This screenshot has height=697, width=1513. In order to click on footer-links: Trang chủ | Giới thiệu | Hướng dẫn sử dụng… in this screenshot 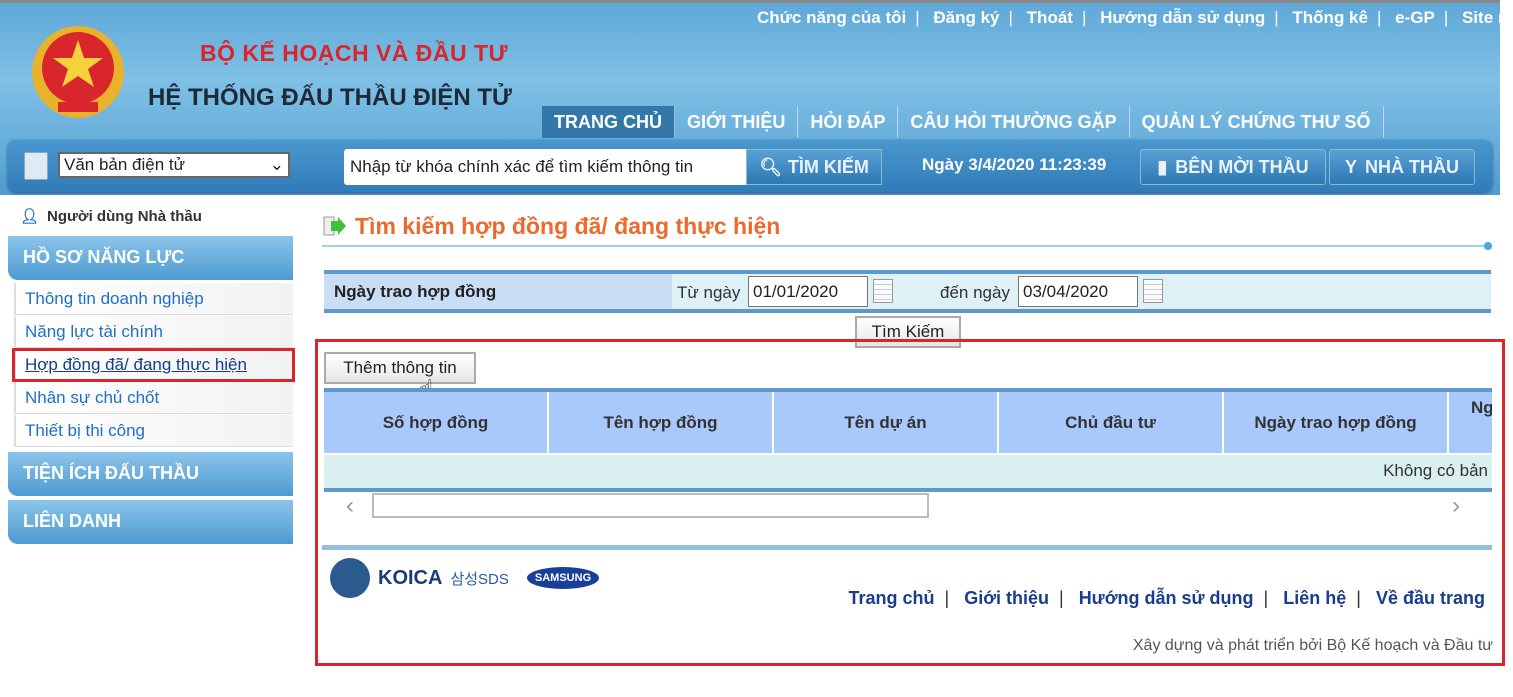, I will do `click(1166, 598)`.